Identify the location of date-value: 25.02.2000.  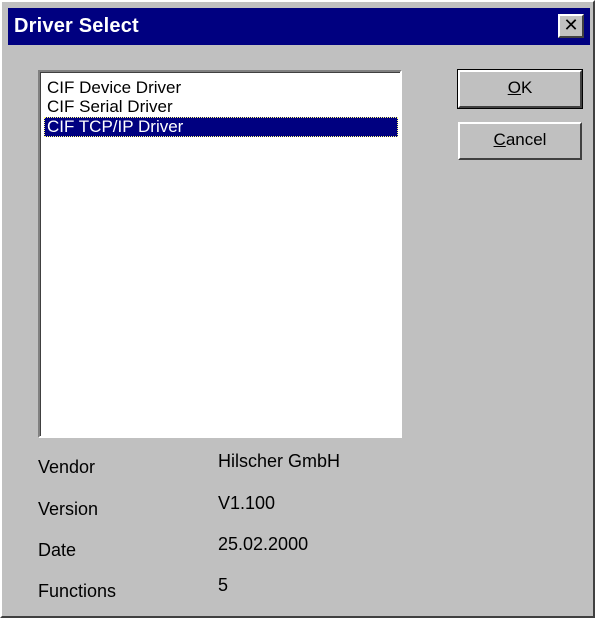
(263, 544).